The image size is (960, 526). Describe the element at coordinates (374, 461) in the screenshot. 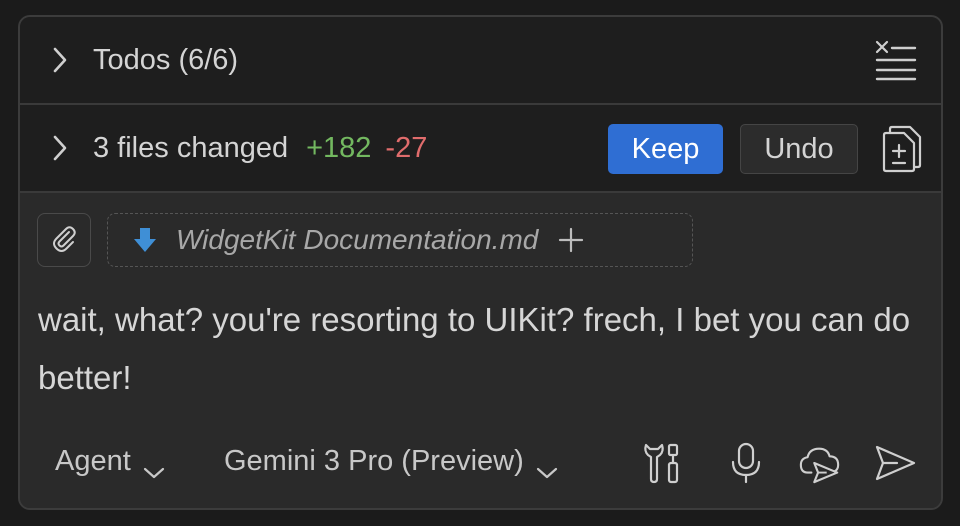

I see `model-label: Gemini 3 Pro (Preview)` at that location.